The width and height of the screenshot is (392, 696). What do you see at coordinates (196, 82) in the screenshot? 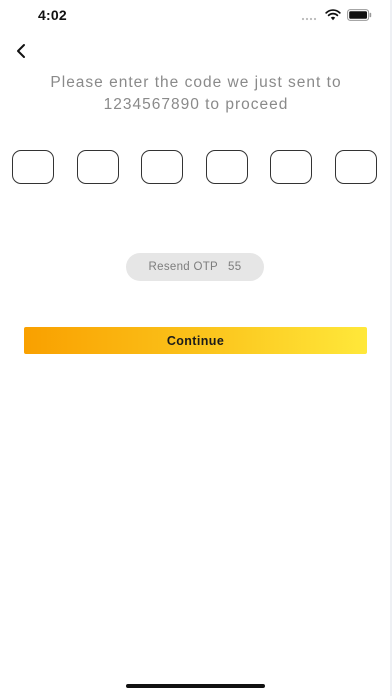
I see `instruction-line-1: Please enter the code we just sent to` at bounding box center [196, 82].